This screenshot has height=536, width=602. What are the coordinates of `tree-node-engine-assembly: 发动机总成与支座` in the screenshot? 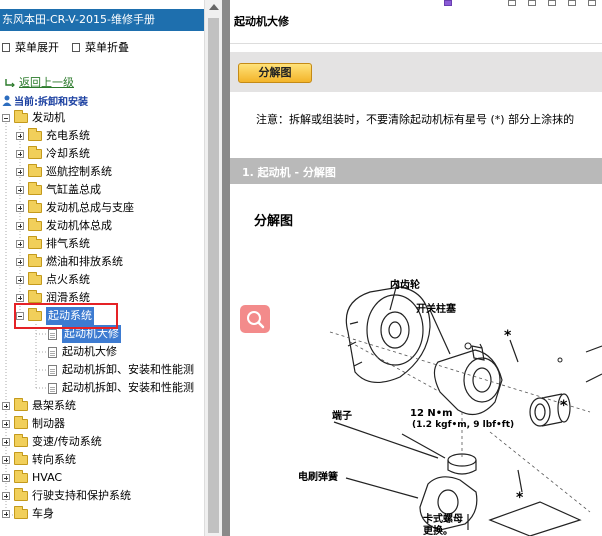 It's located at (75, 208).